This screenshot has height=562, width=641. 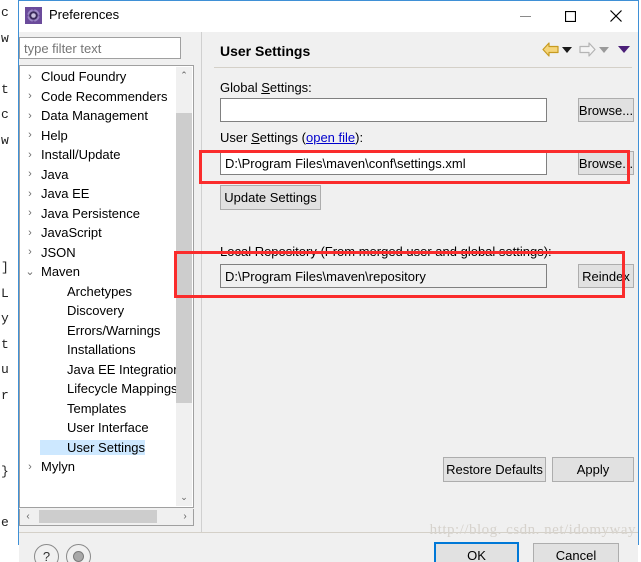 I want to click on tree-item-cloud-foundry: › Cloud Foundry, so click(x=98, y=77).